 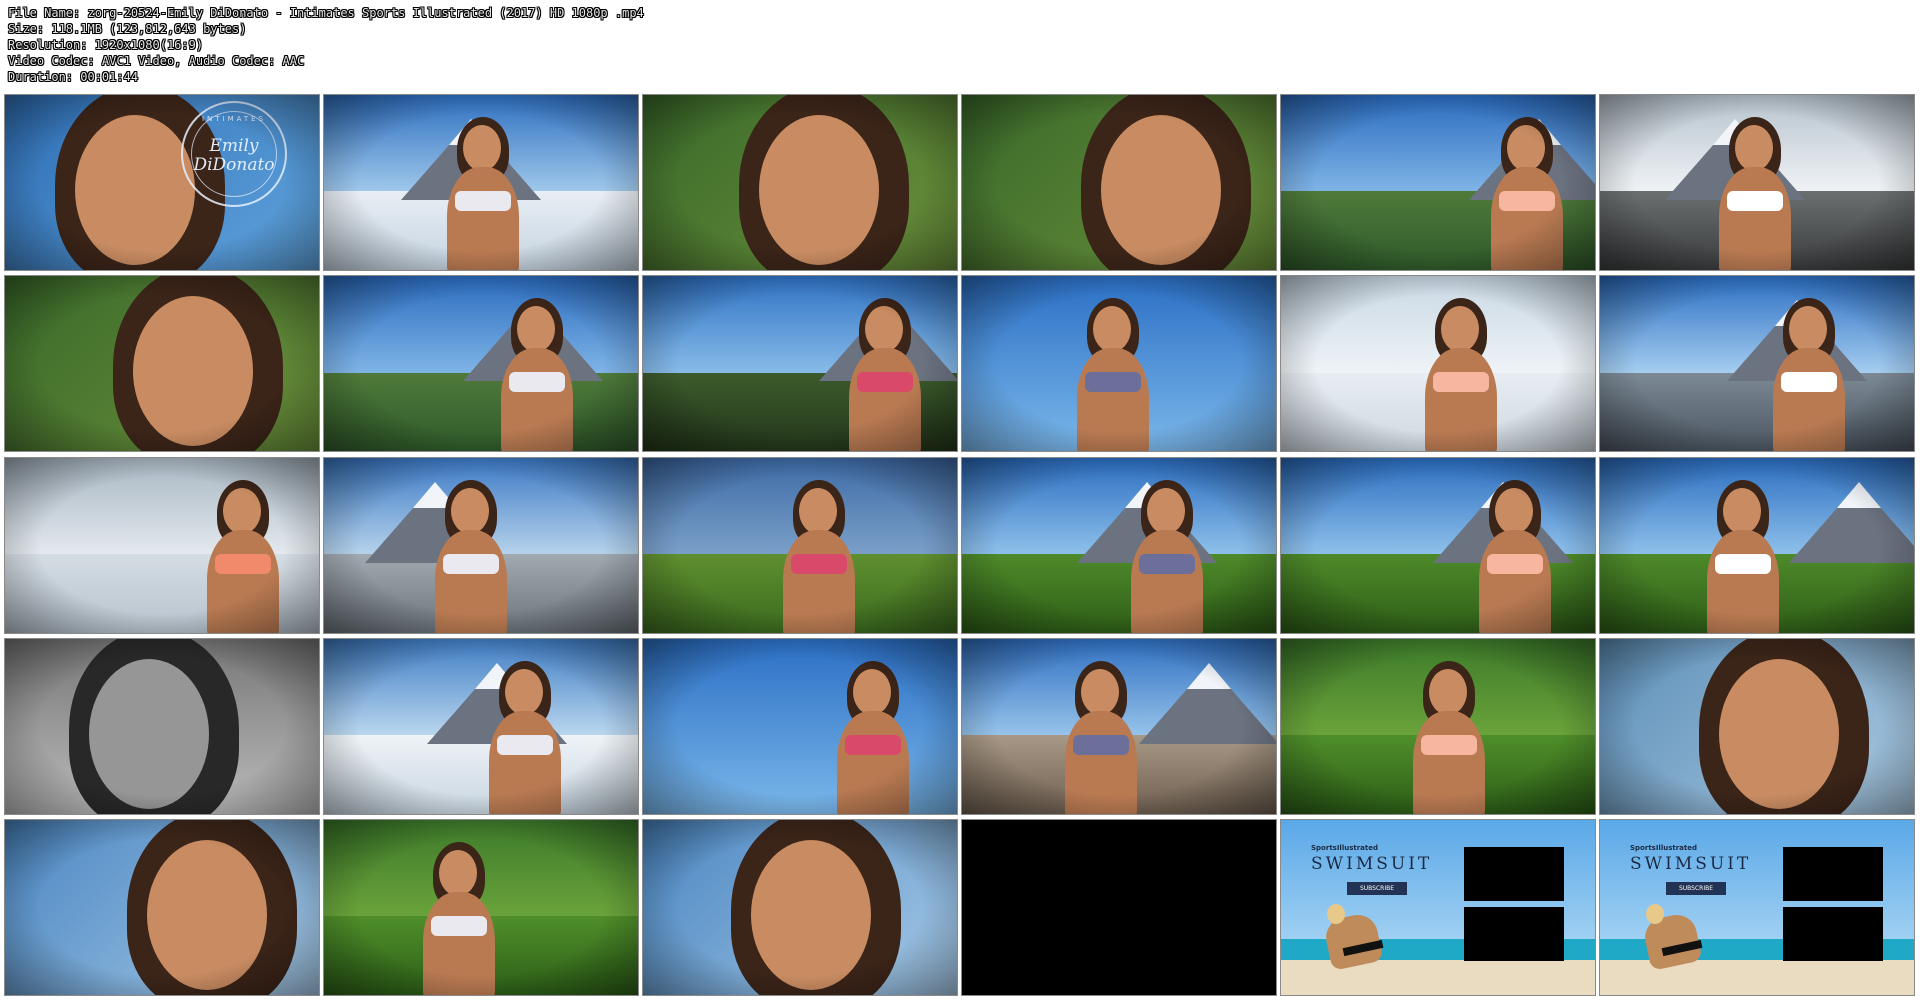 I want to click on resolution-text: Resolution: 1920x1080(16:9), so click(x=106, y=45).